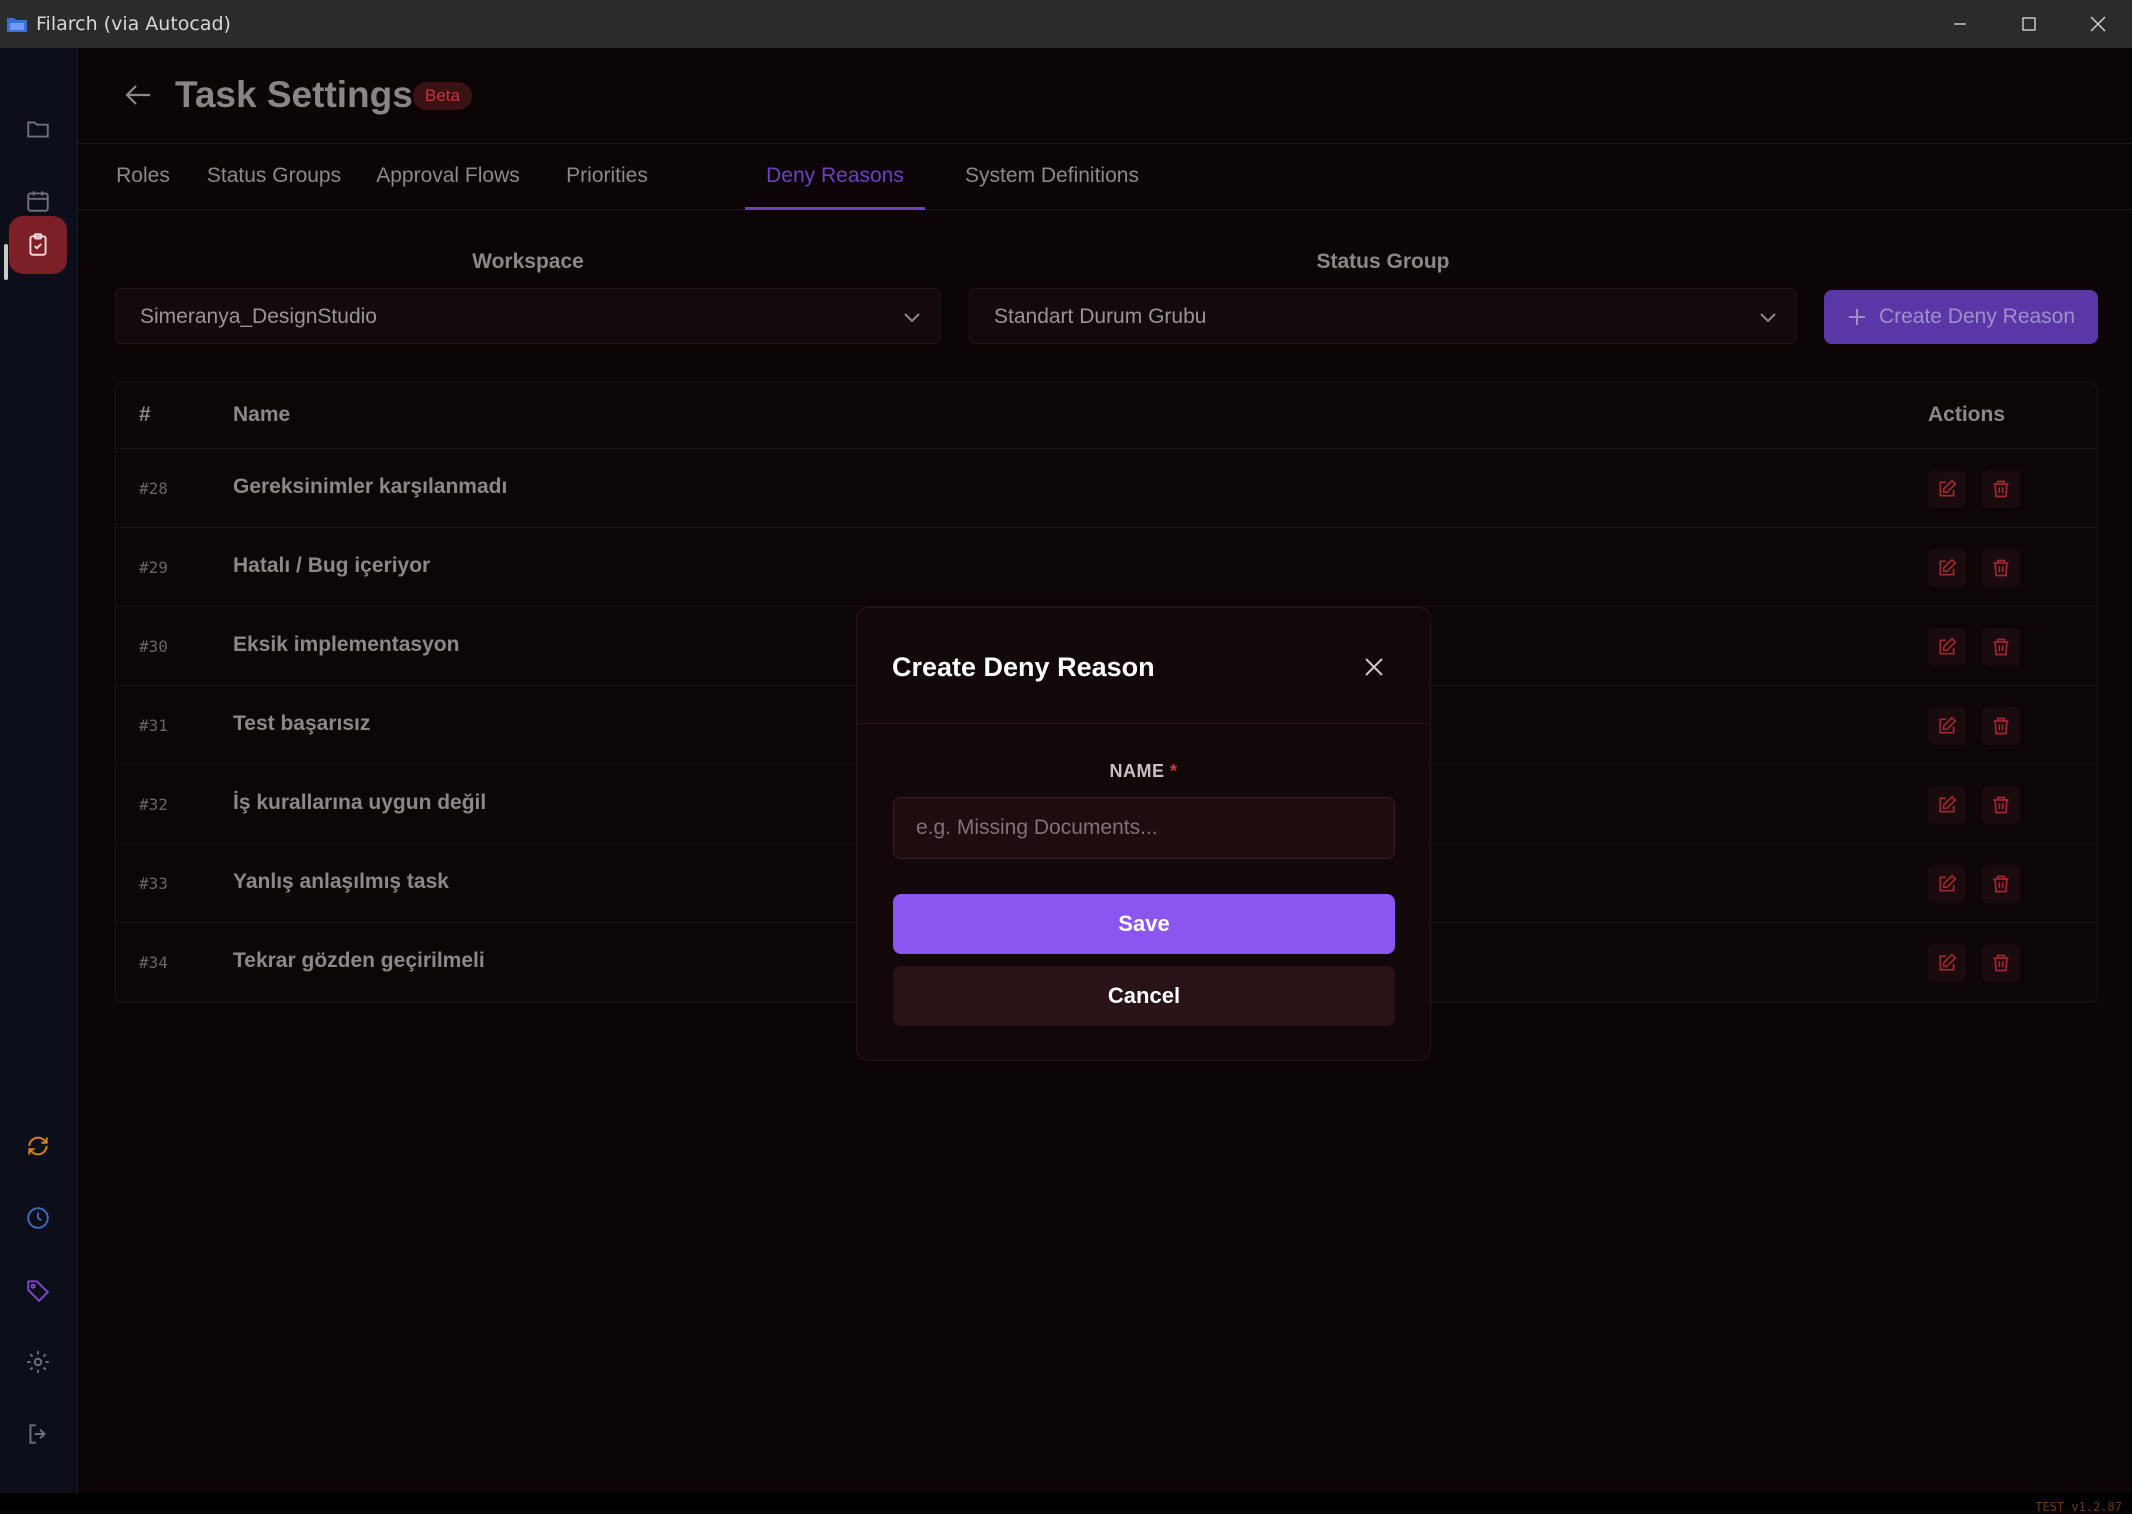  What do you see at coordinates (1066, 1502) in the screenshot?
I see `bottom-strip` at bounding box center [1066, 1502].